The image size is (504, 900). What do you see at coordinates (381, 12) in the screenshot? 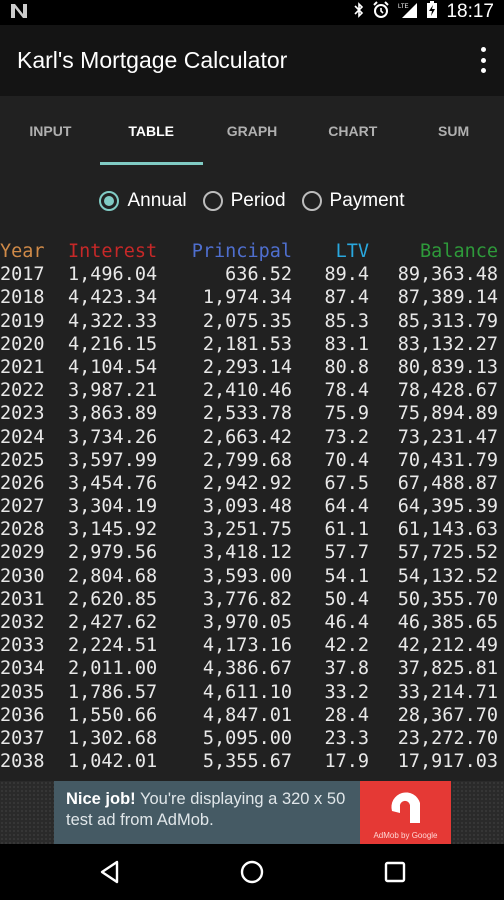
I see `alarm-icon` at bounding box center [381, 12].